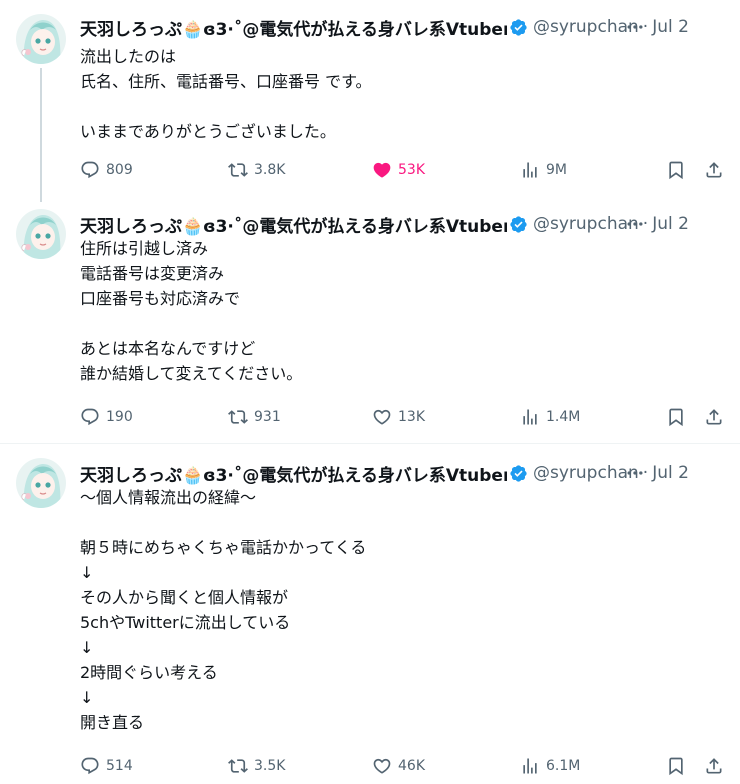 The width and height of the screenshot is (740, 784). I want to click on thread-line, so click(41, 135).